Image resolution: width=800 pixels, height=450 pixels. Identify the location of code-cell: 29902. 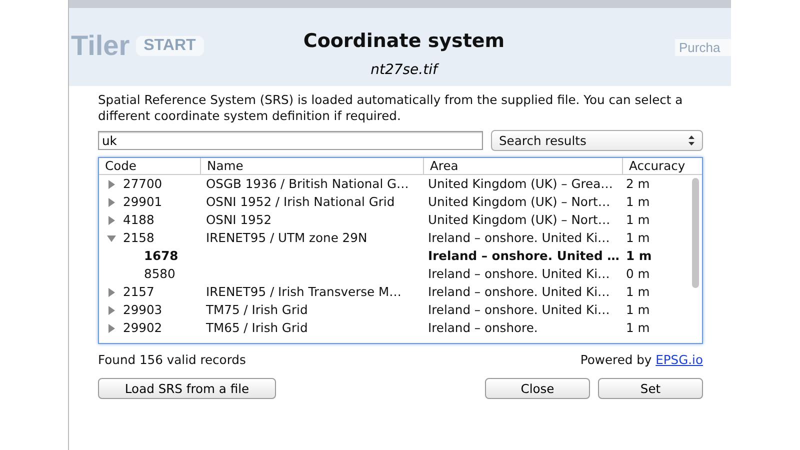
(142, 328).